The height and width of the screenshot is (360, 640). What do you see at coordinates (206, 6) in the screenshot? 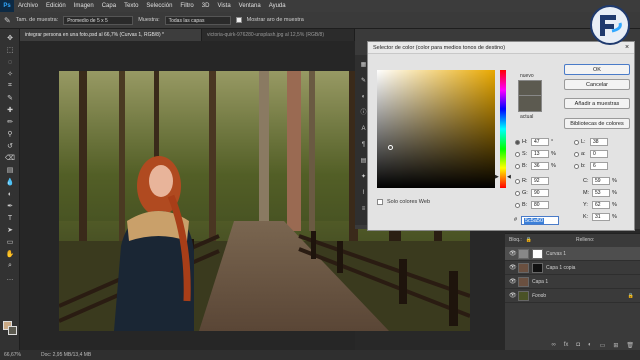
I see `menu-3d: 3D` at bounding box center [206, 6].